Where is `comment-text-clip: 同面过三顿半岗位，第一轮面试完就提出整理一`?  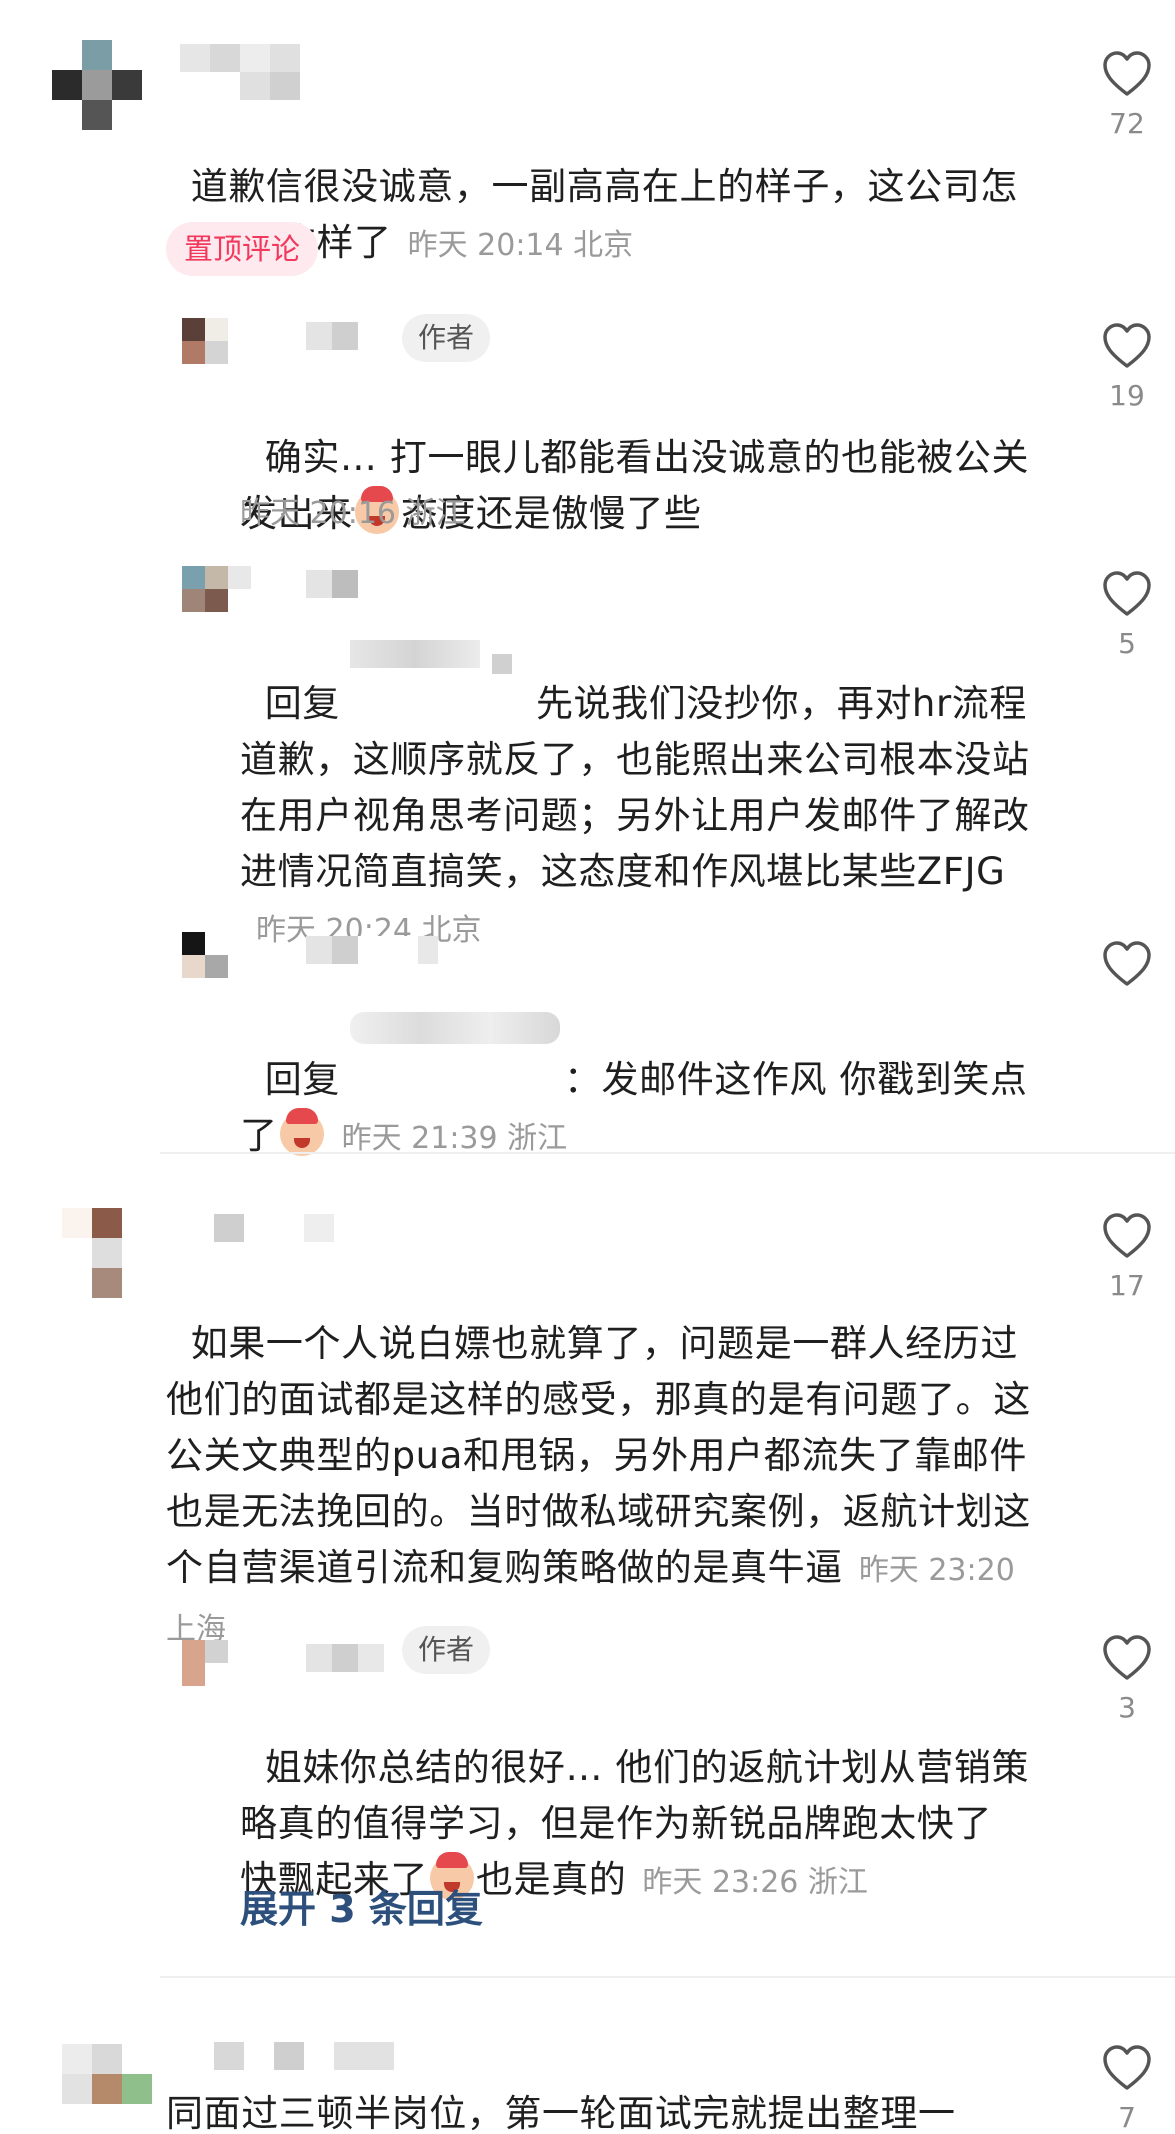 comment-text-clip: 同面过三顿半岗位，第一轮面试完就提出整理一 is located at coordinates (606, 2108).